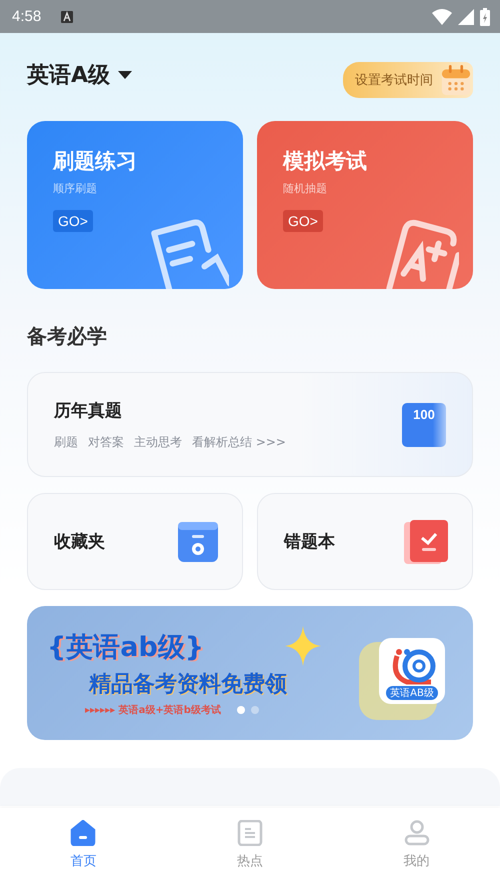 This screenshot has width=500, height=888. I want to click on wifi-icon, so click(442, 16).